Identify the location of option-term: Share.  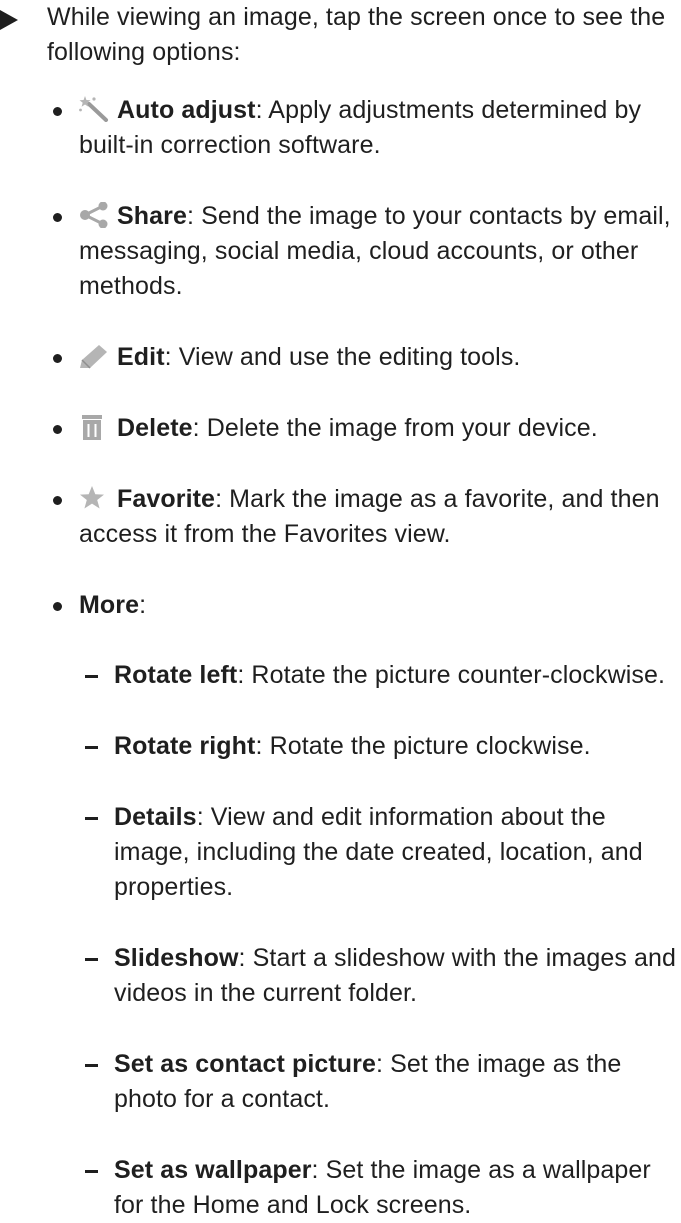
(152, 216).